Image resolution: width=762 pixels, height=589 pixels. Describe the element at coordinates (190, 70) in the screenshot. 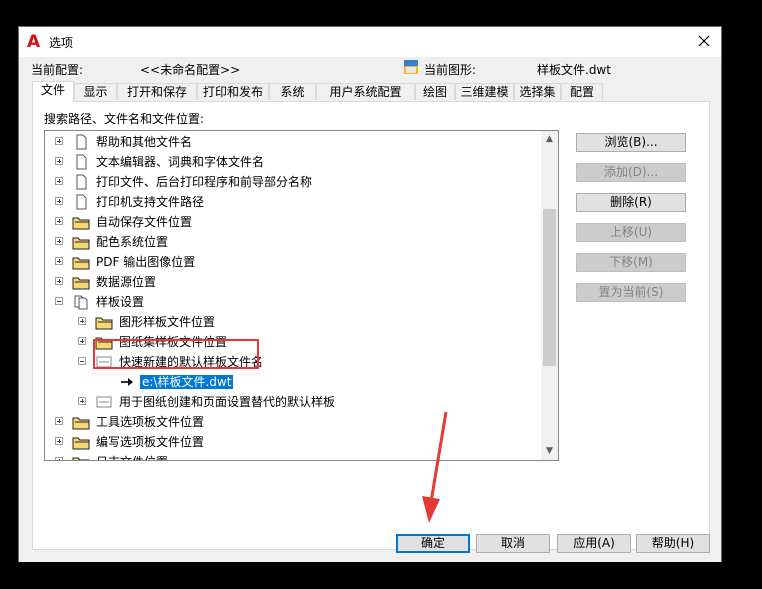

I see `current-profile-value: <<未命名配置>>` at that location.